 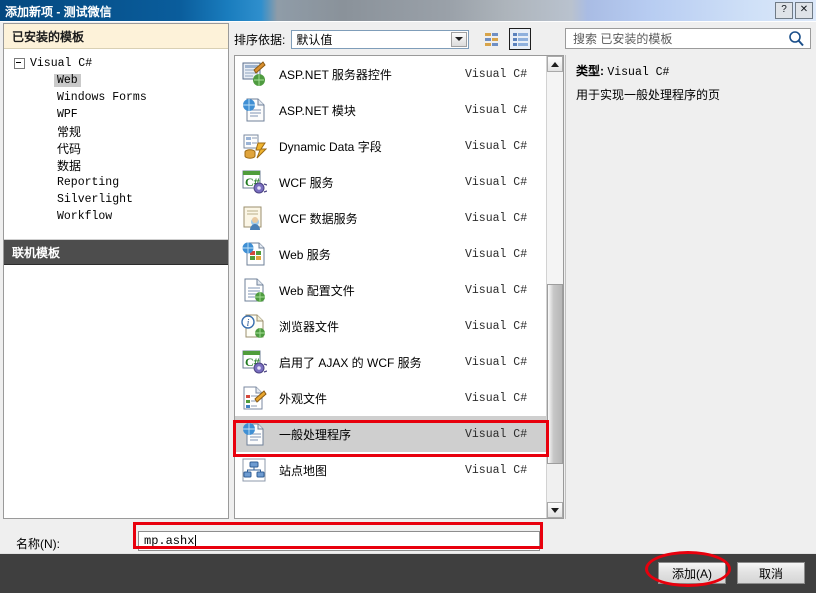 What do you see at coordinates (305, 254) in the screenshot?
I see `template-name: Web 服务` at bounding box center [305, 254].